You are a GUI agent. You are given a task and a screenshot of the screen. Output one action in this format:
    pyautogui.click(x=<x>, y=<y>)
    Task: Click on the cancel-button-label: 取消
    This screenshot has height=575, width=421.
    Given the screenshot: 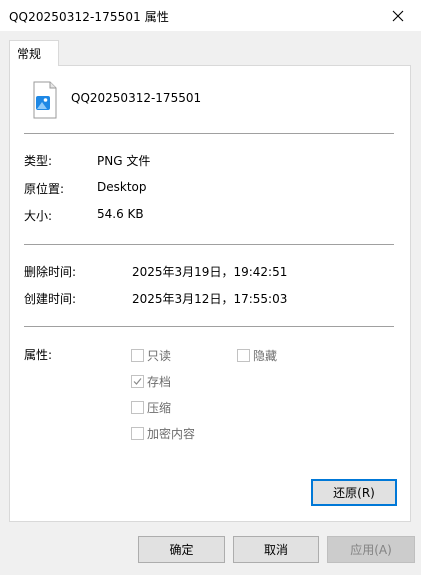 What is the action you would take?
    pyautogui.click(x=275, y=550)
    